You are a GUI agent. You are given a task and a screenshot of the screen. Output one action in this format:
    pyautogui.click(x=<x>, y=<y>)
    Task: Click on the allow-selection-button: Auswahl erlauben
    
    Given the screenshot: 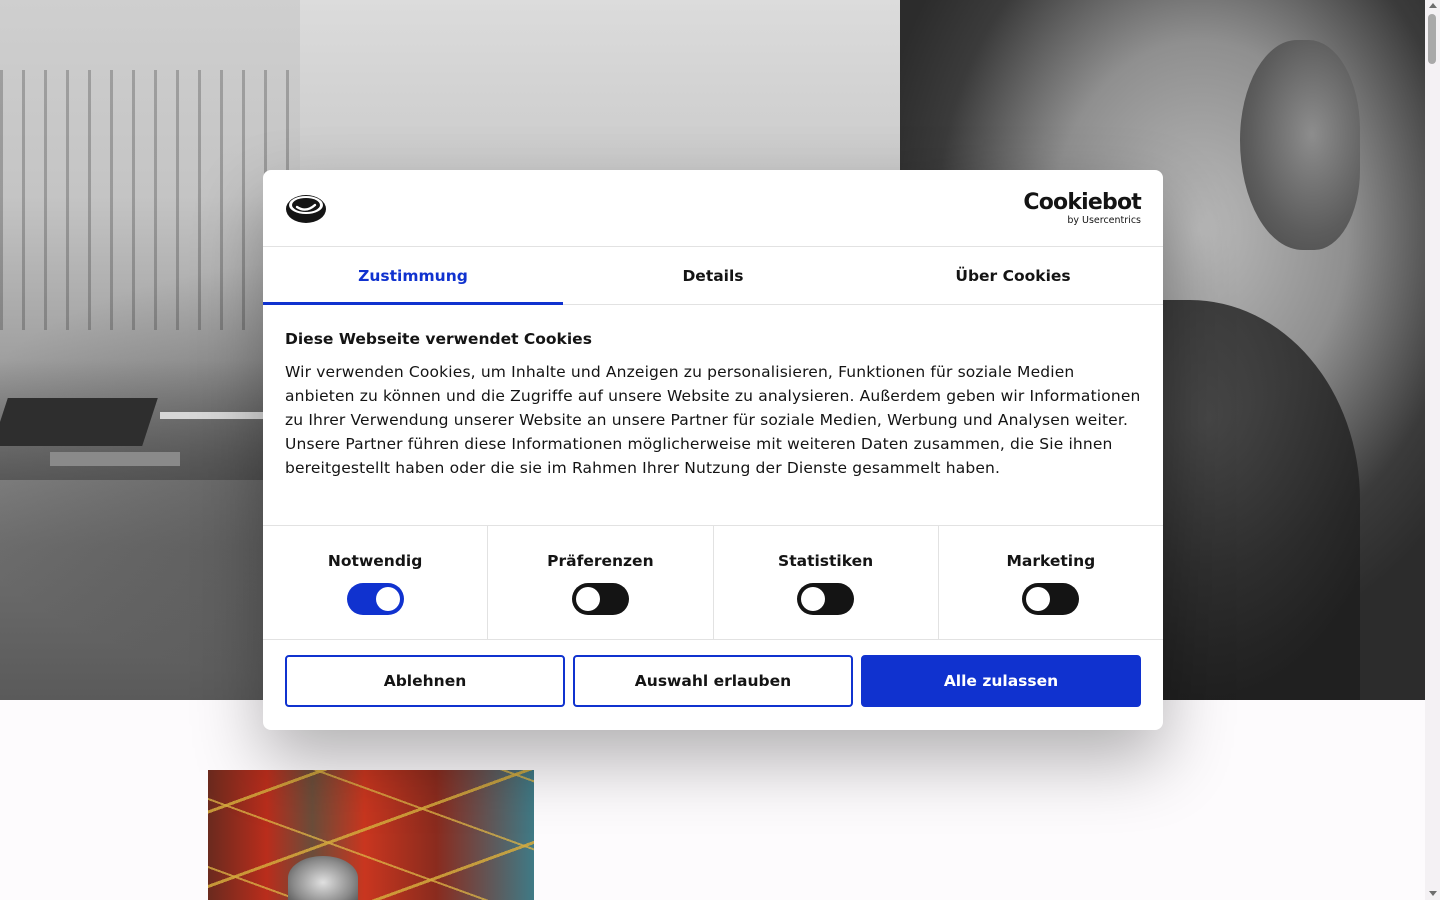 What is the action you would take?
    pyautogui.click(x=713, y=681)
    